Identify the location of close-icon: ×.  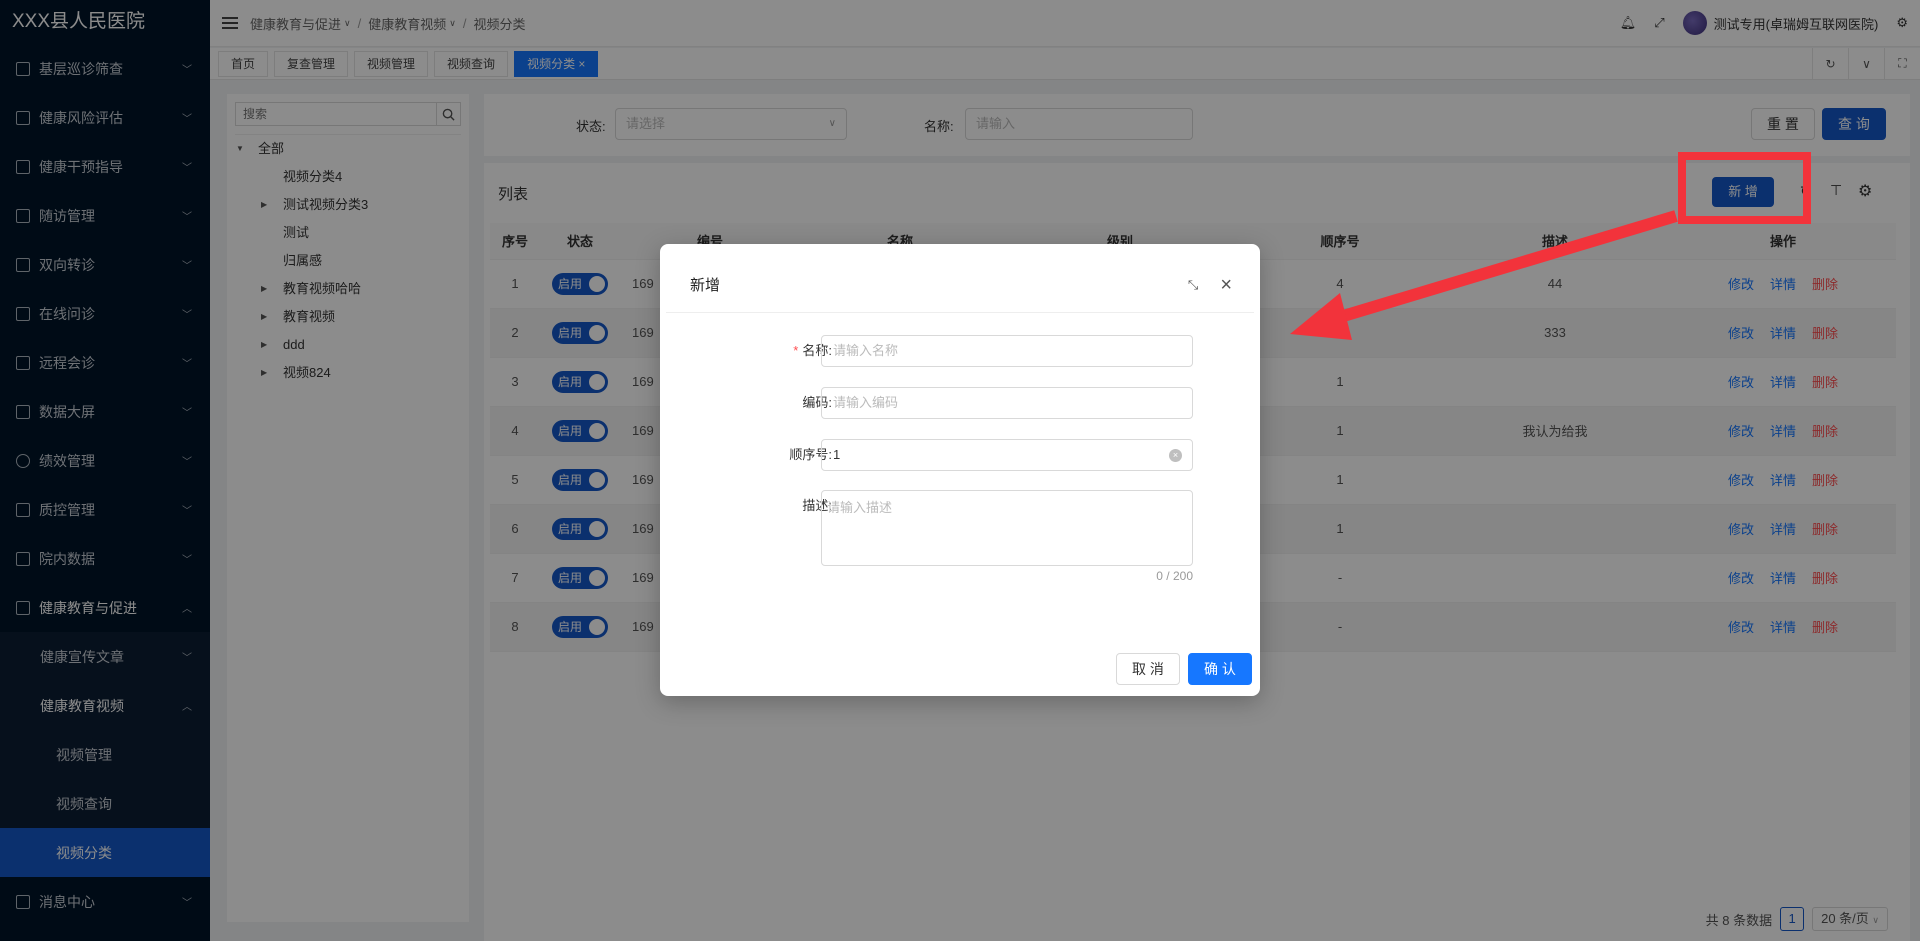
(1226, 285).